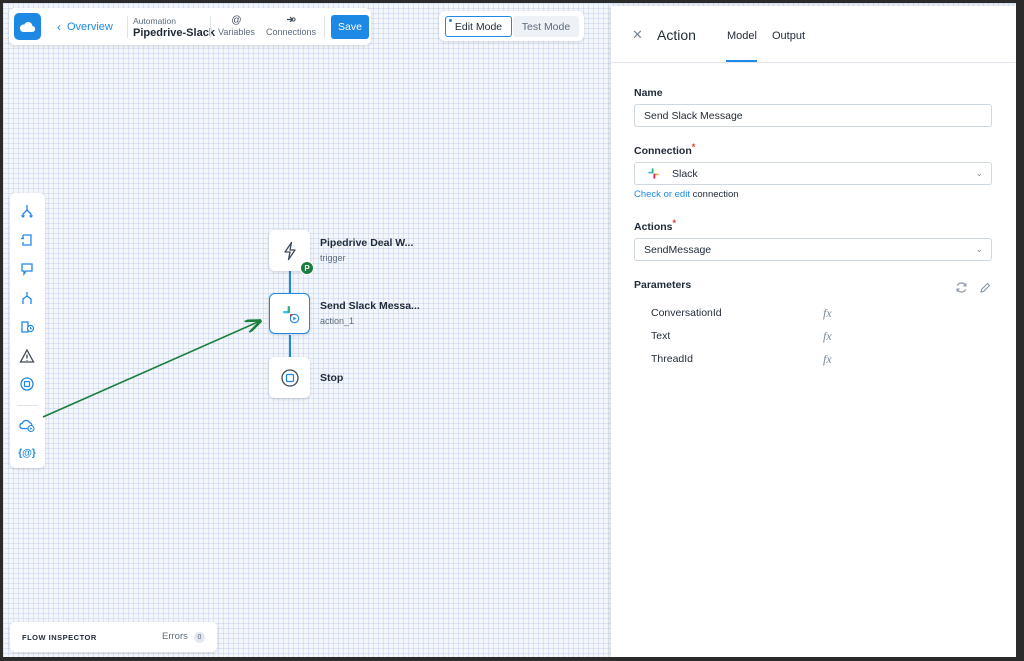 This screenshot has width=1024, height=661. I want to click on flow-inspector: FLOW INSPECTOR Errors 0, so click(113, 637).